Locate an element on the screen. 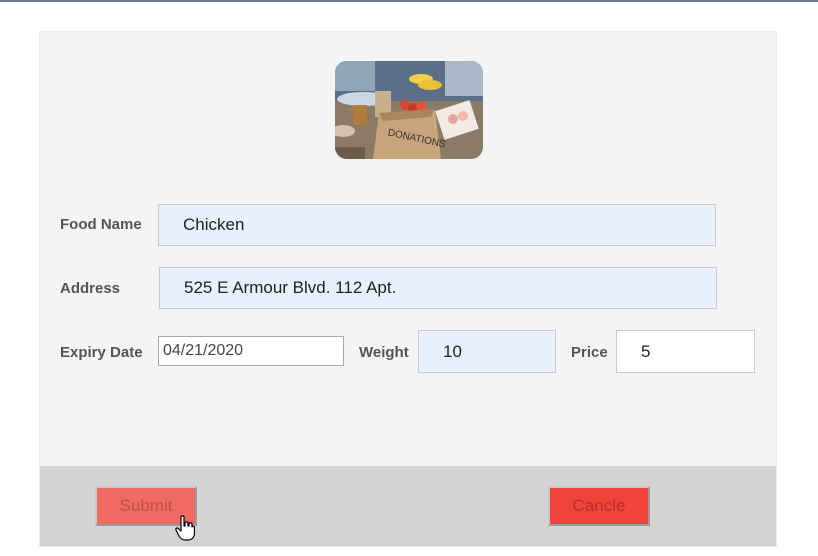 Image resolution: width=818 pixels, height=556 pixels. expiry-date-input is located at coordinates (251, 351).